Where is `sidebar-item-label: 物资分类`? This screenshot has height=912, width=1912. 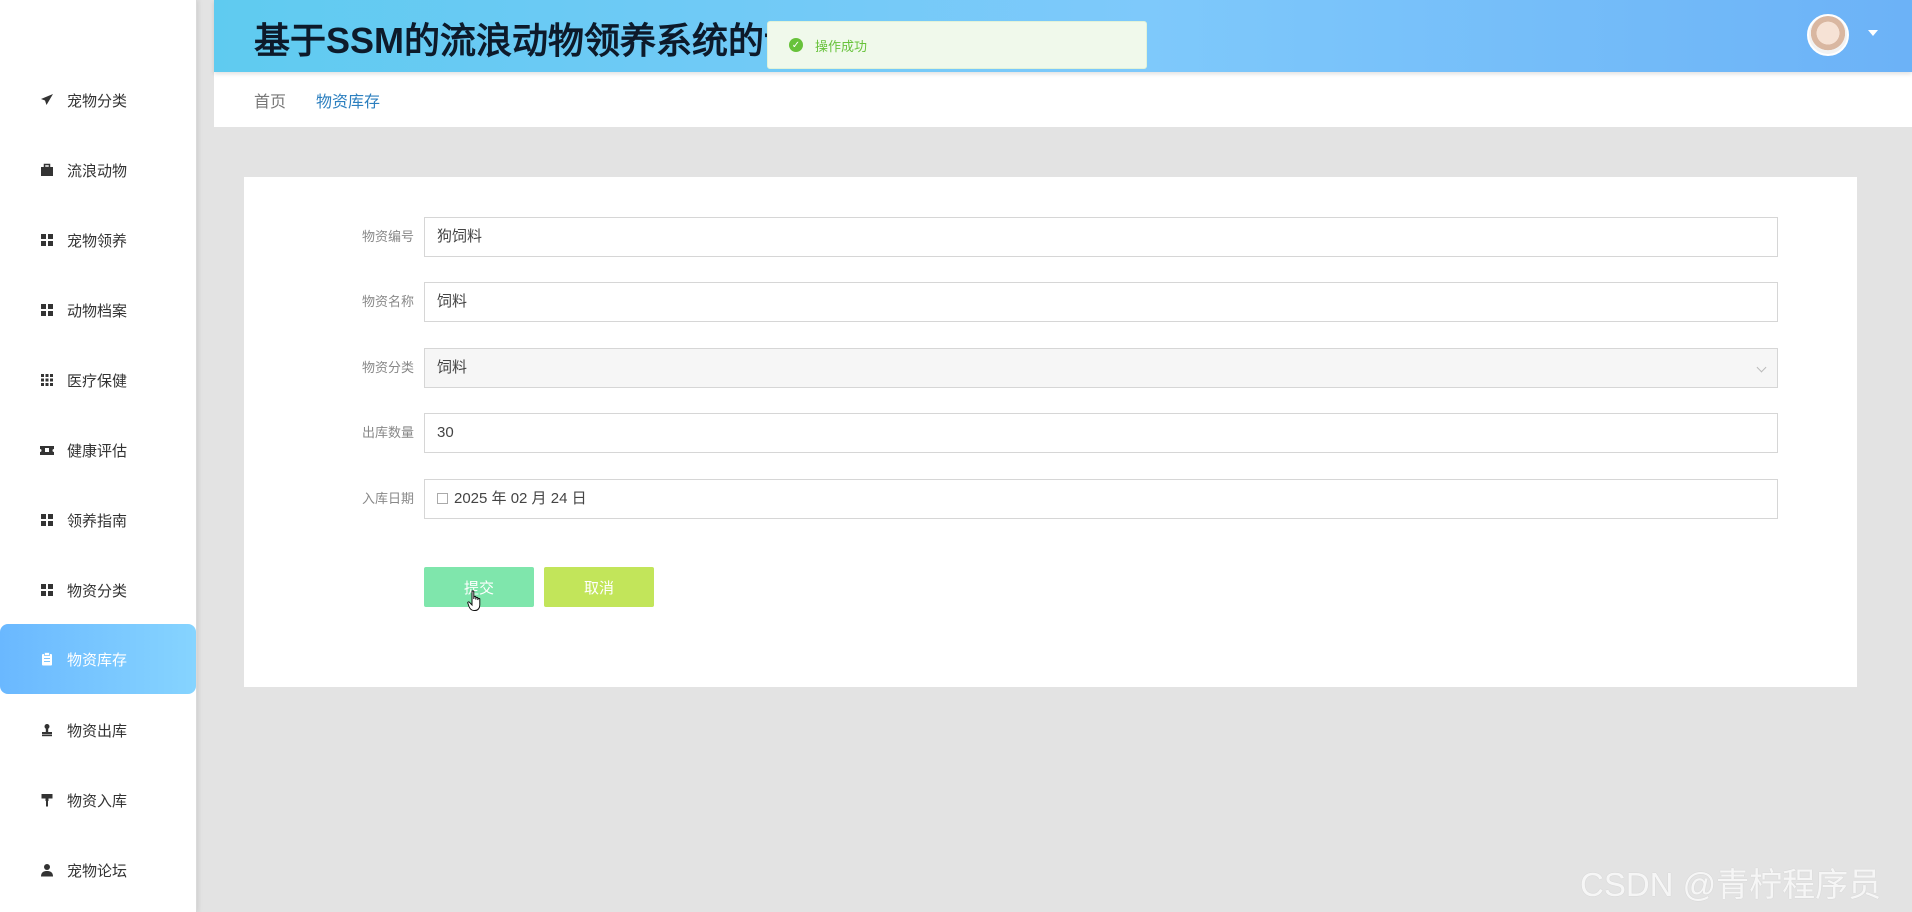 sidebar-item-label: 物资分类 is located at coordinates (97, 591).